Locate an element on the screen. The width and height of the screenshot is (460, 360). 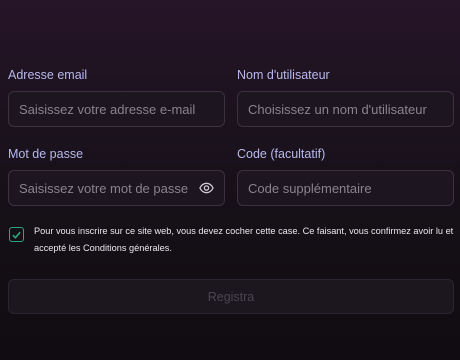
terms-checkbox is located at coordinates (16, 234).